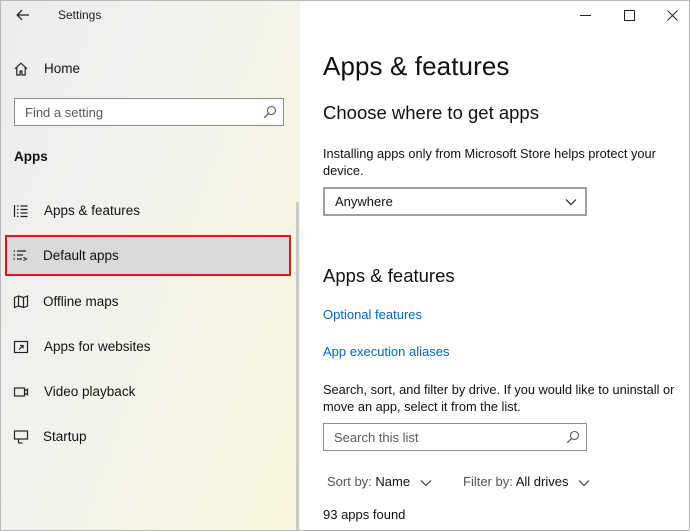 The height and width of the screenshot is (531, 690). What do you see at coordinates (386, 351) in the screenshot?
I see `app-execution-aliases-link: App execution aliases` at bounding box center [386, 351].